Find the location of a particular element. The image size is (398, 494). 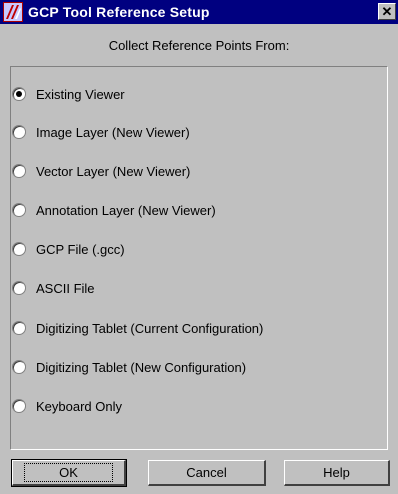

option-keyboard-only: Keyboard Only is located at coordinates (67, 406).